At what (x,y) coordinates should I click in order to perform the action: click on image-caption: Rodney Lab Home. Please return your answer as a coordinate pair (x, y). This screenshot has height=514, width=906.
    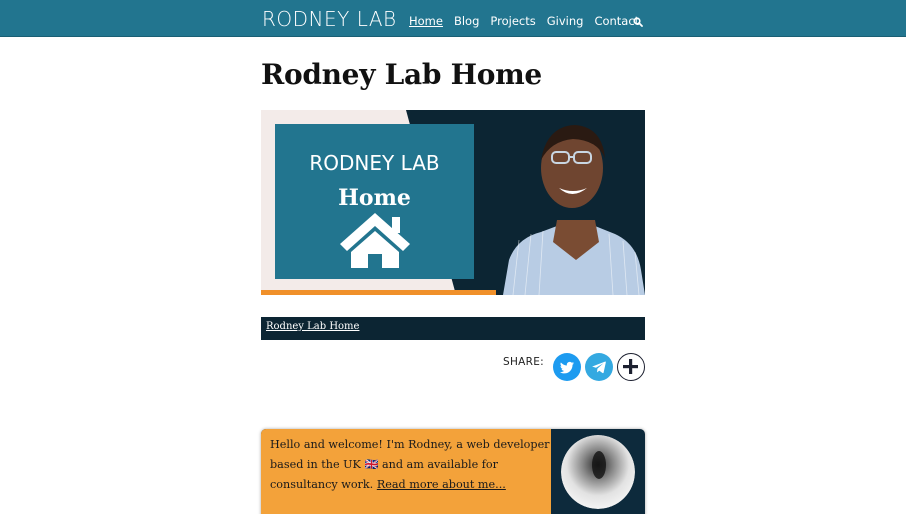
    Looking at the image, I should click on (453, 328).